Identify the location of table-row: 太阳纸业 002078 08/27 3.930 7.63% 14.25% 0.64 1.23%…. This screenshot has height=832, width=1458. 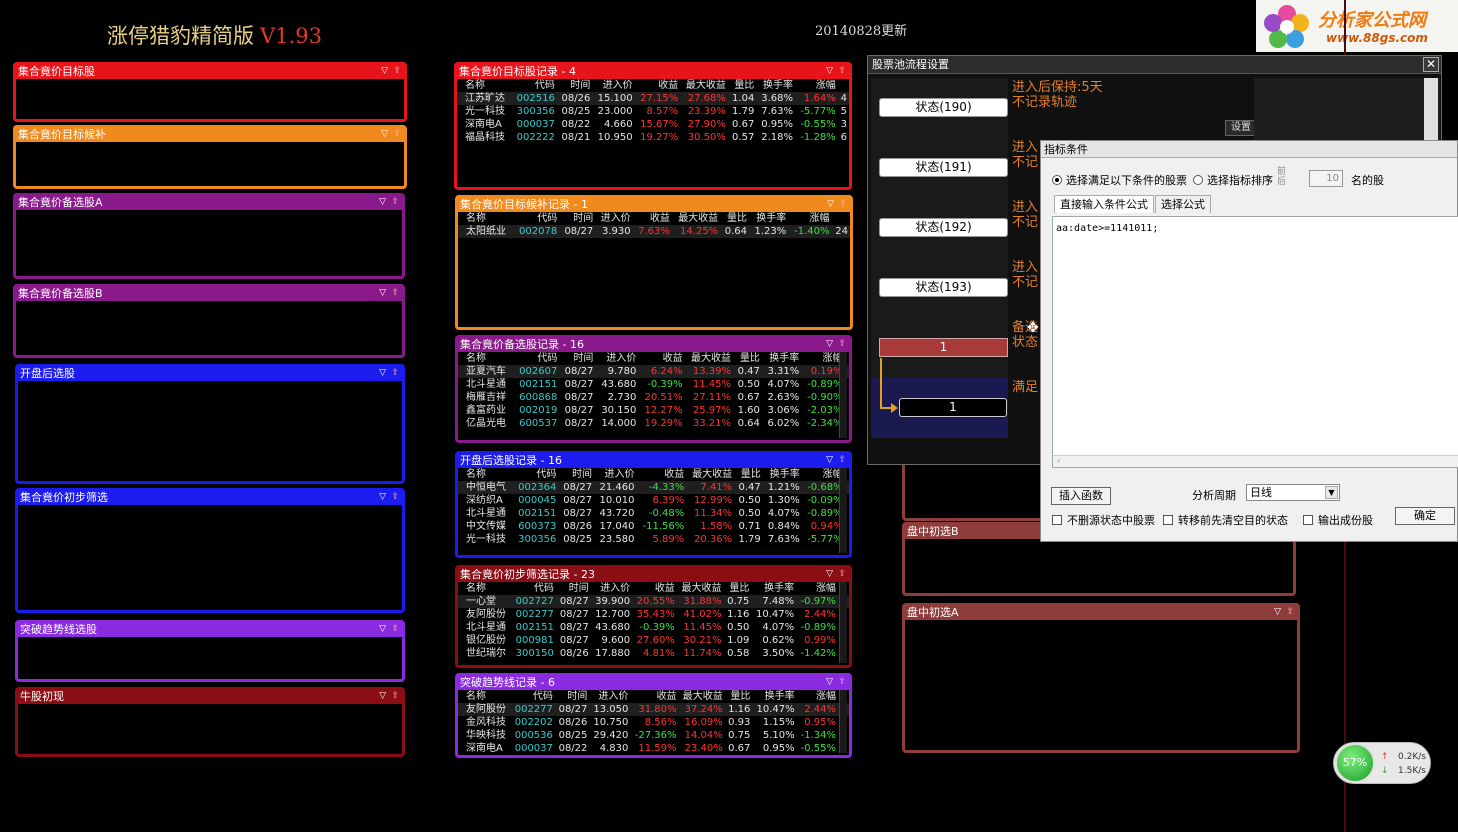
(654, 231).